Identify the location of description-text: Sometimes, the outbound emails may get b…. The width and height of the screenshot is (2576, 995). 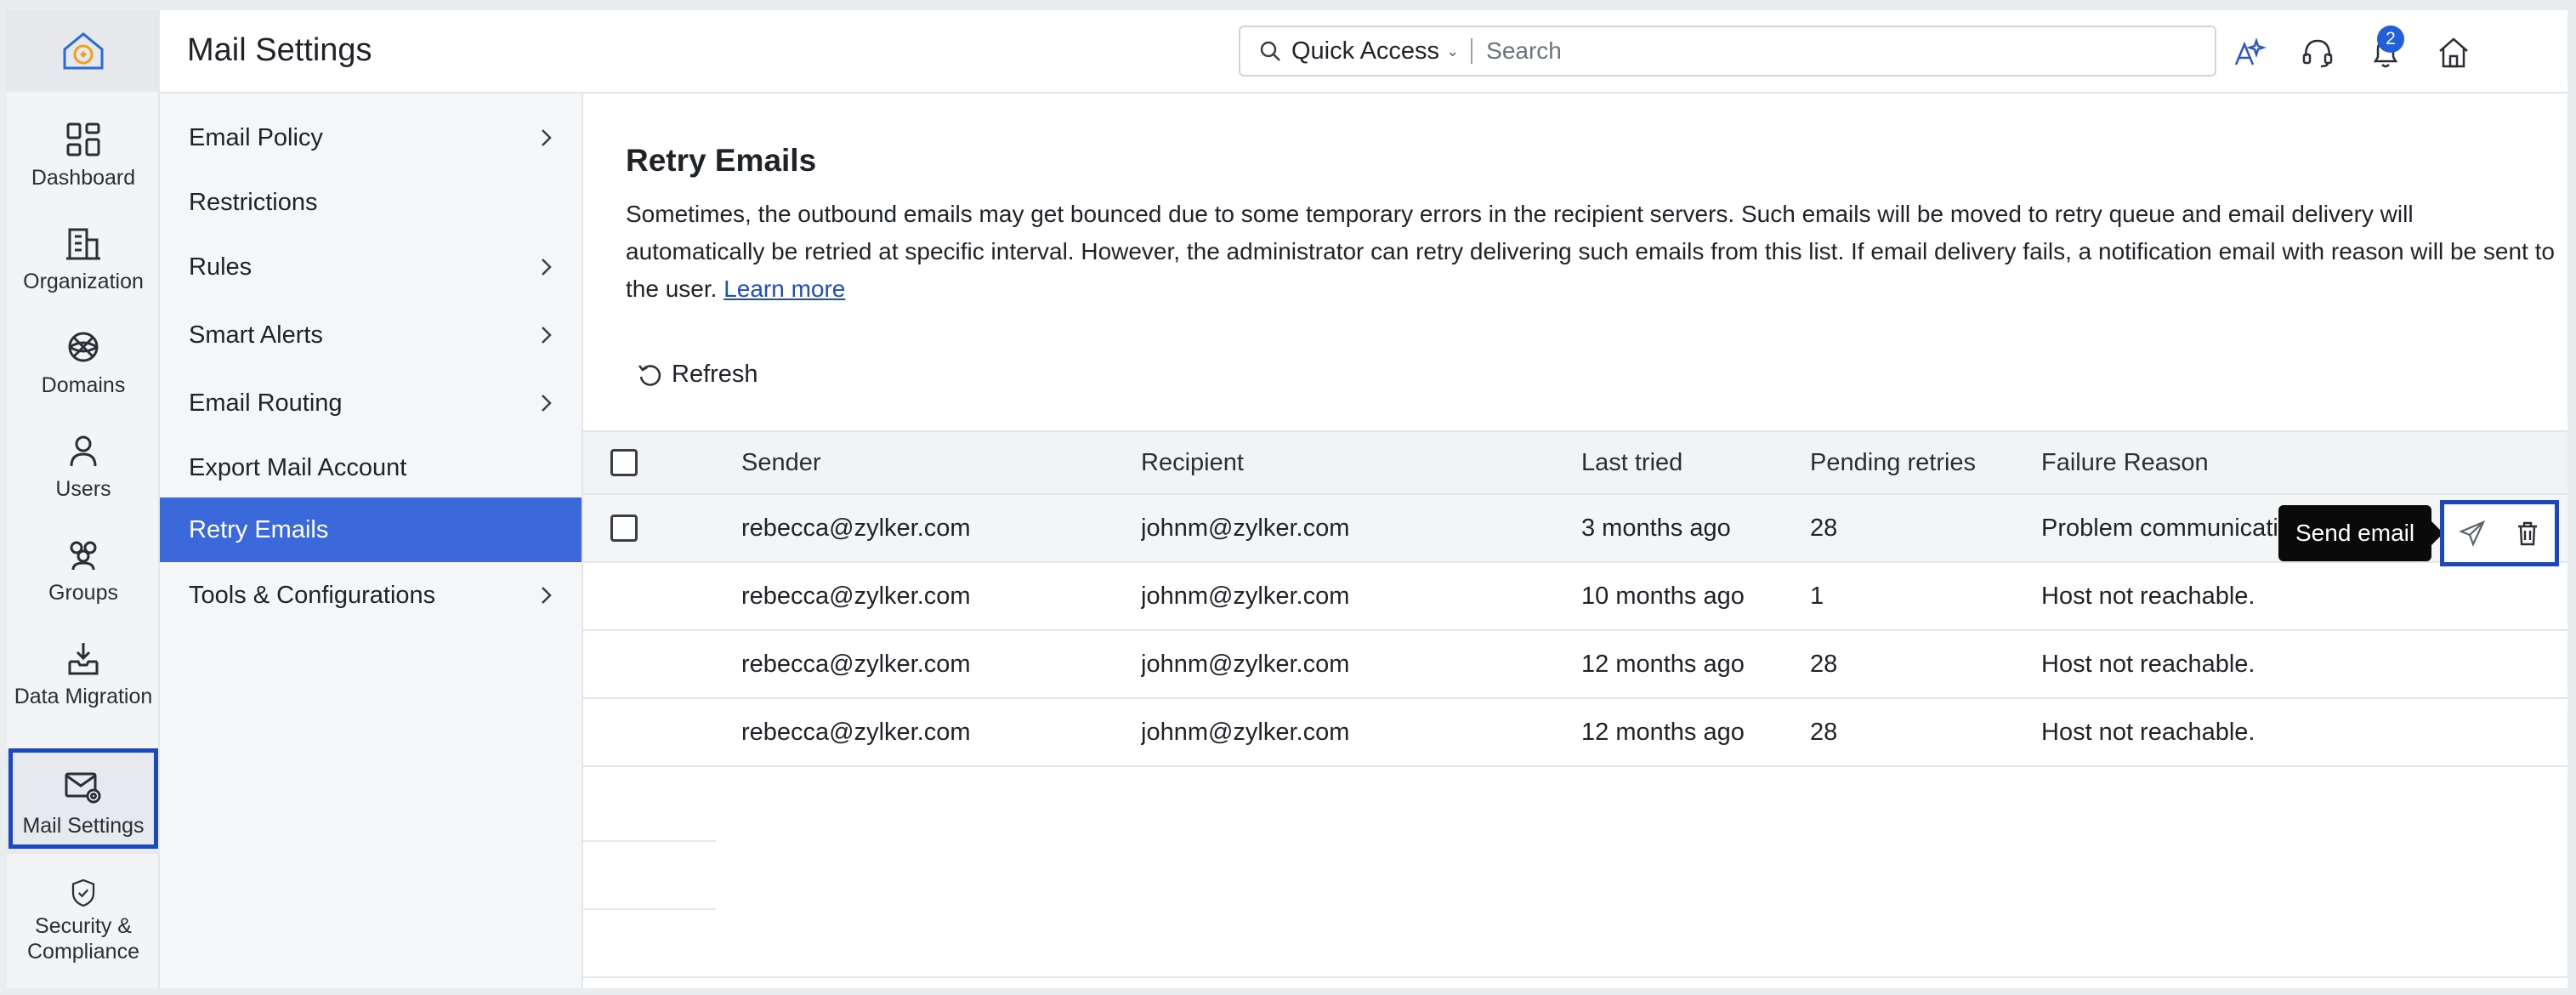
(1591, 251).